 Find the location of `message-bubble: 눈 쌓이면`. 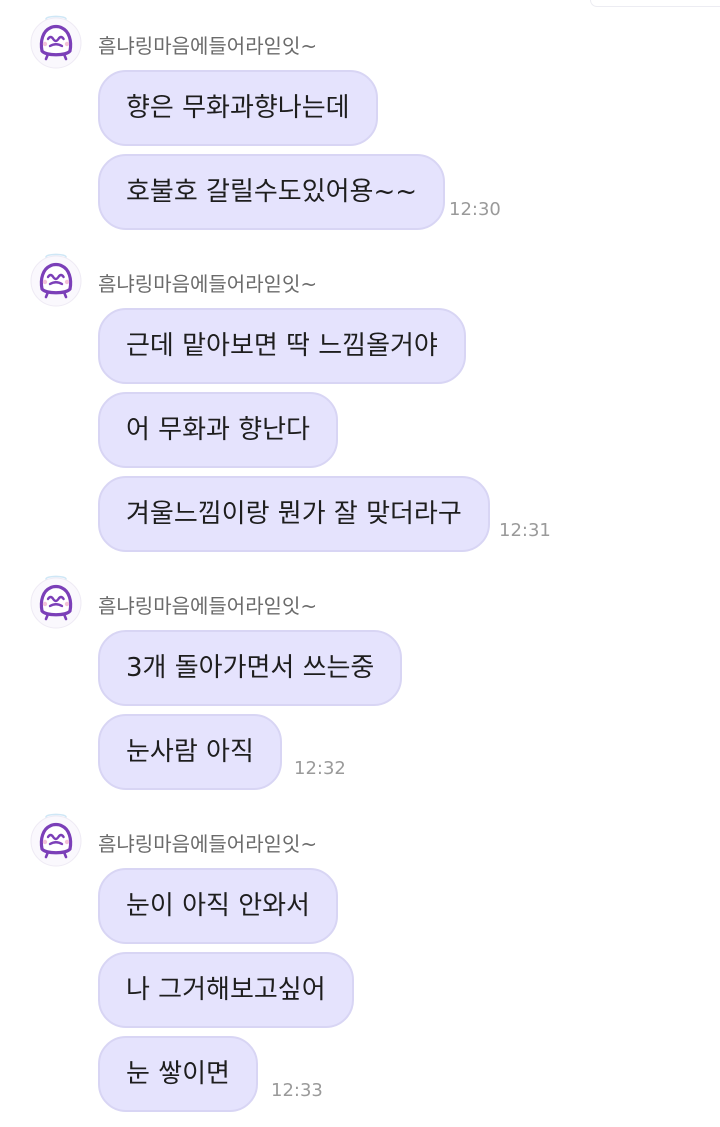

message-bubble: 눈 쌓이면 is located at coordinates (178, 1074).